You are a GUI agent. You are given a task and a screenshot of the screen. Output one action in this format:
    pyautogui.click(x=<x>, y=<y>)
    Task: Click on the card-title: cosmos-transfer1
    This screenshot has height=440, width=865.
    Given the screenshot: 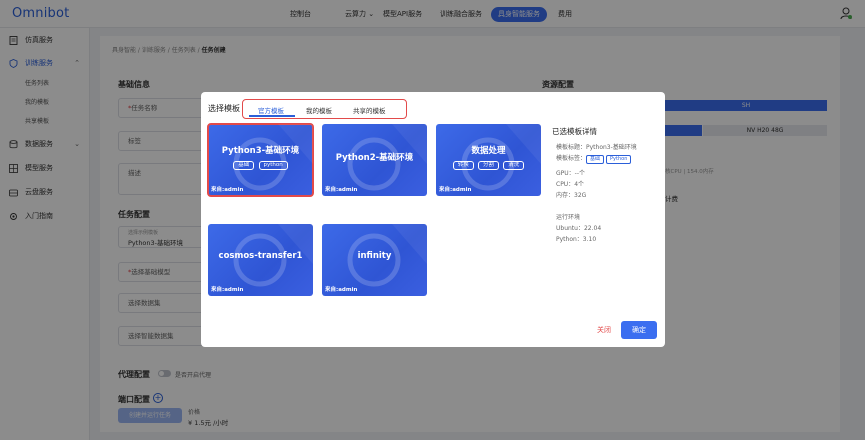 What is the action you would take?
    pyautogui.click(x=260, y=256)
    